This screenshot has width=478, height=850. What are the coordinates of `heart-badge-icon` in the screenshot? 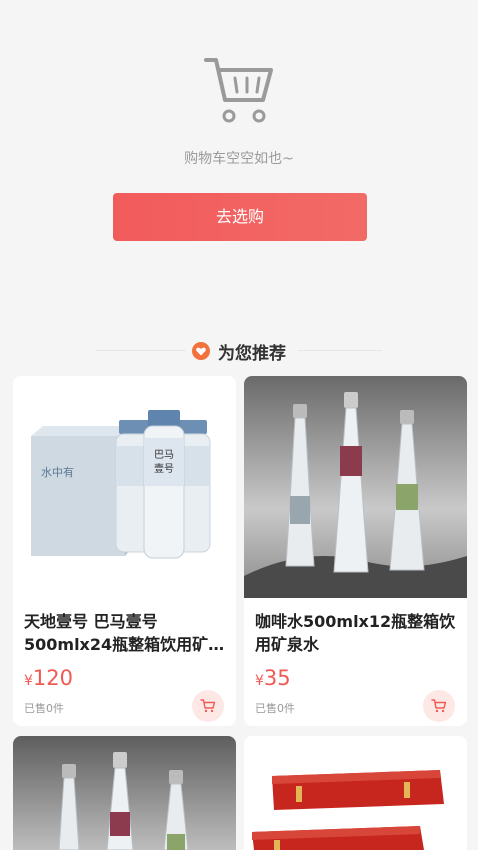 It's located at (201, 351).